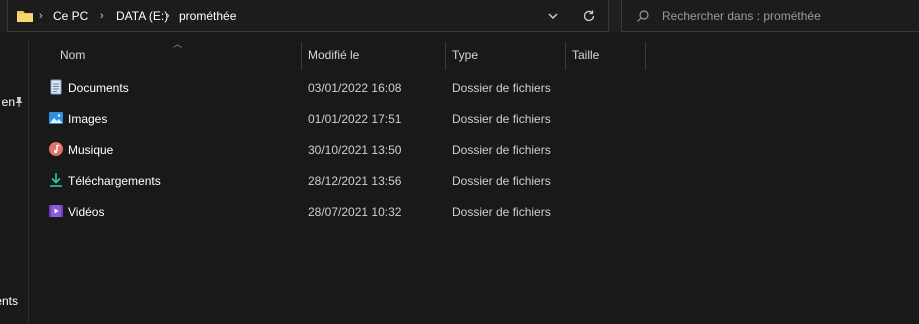  Describe the element at coordinates (207, 16) in the screenshot. I see `breadcrumb-current-folder: prométhée` at that location.